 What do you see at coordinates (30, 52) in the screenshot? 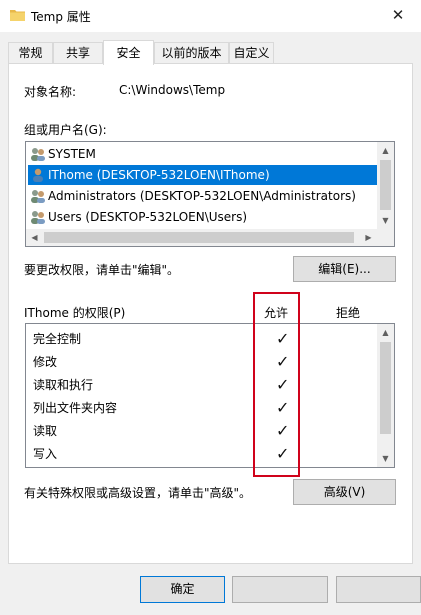
I see `tab-general: 常规` at bounding box center [30, 52].